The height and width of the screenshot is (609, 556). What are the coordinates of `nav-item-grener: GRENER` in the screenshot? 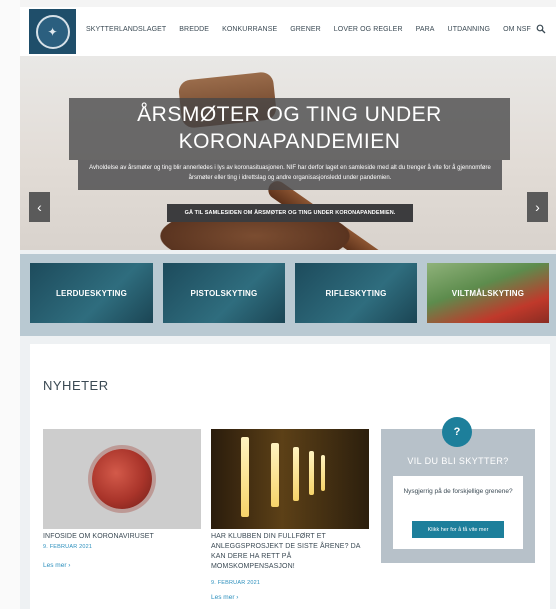 It's located at (305, 29).